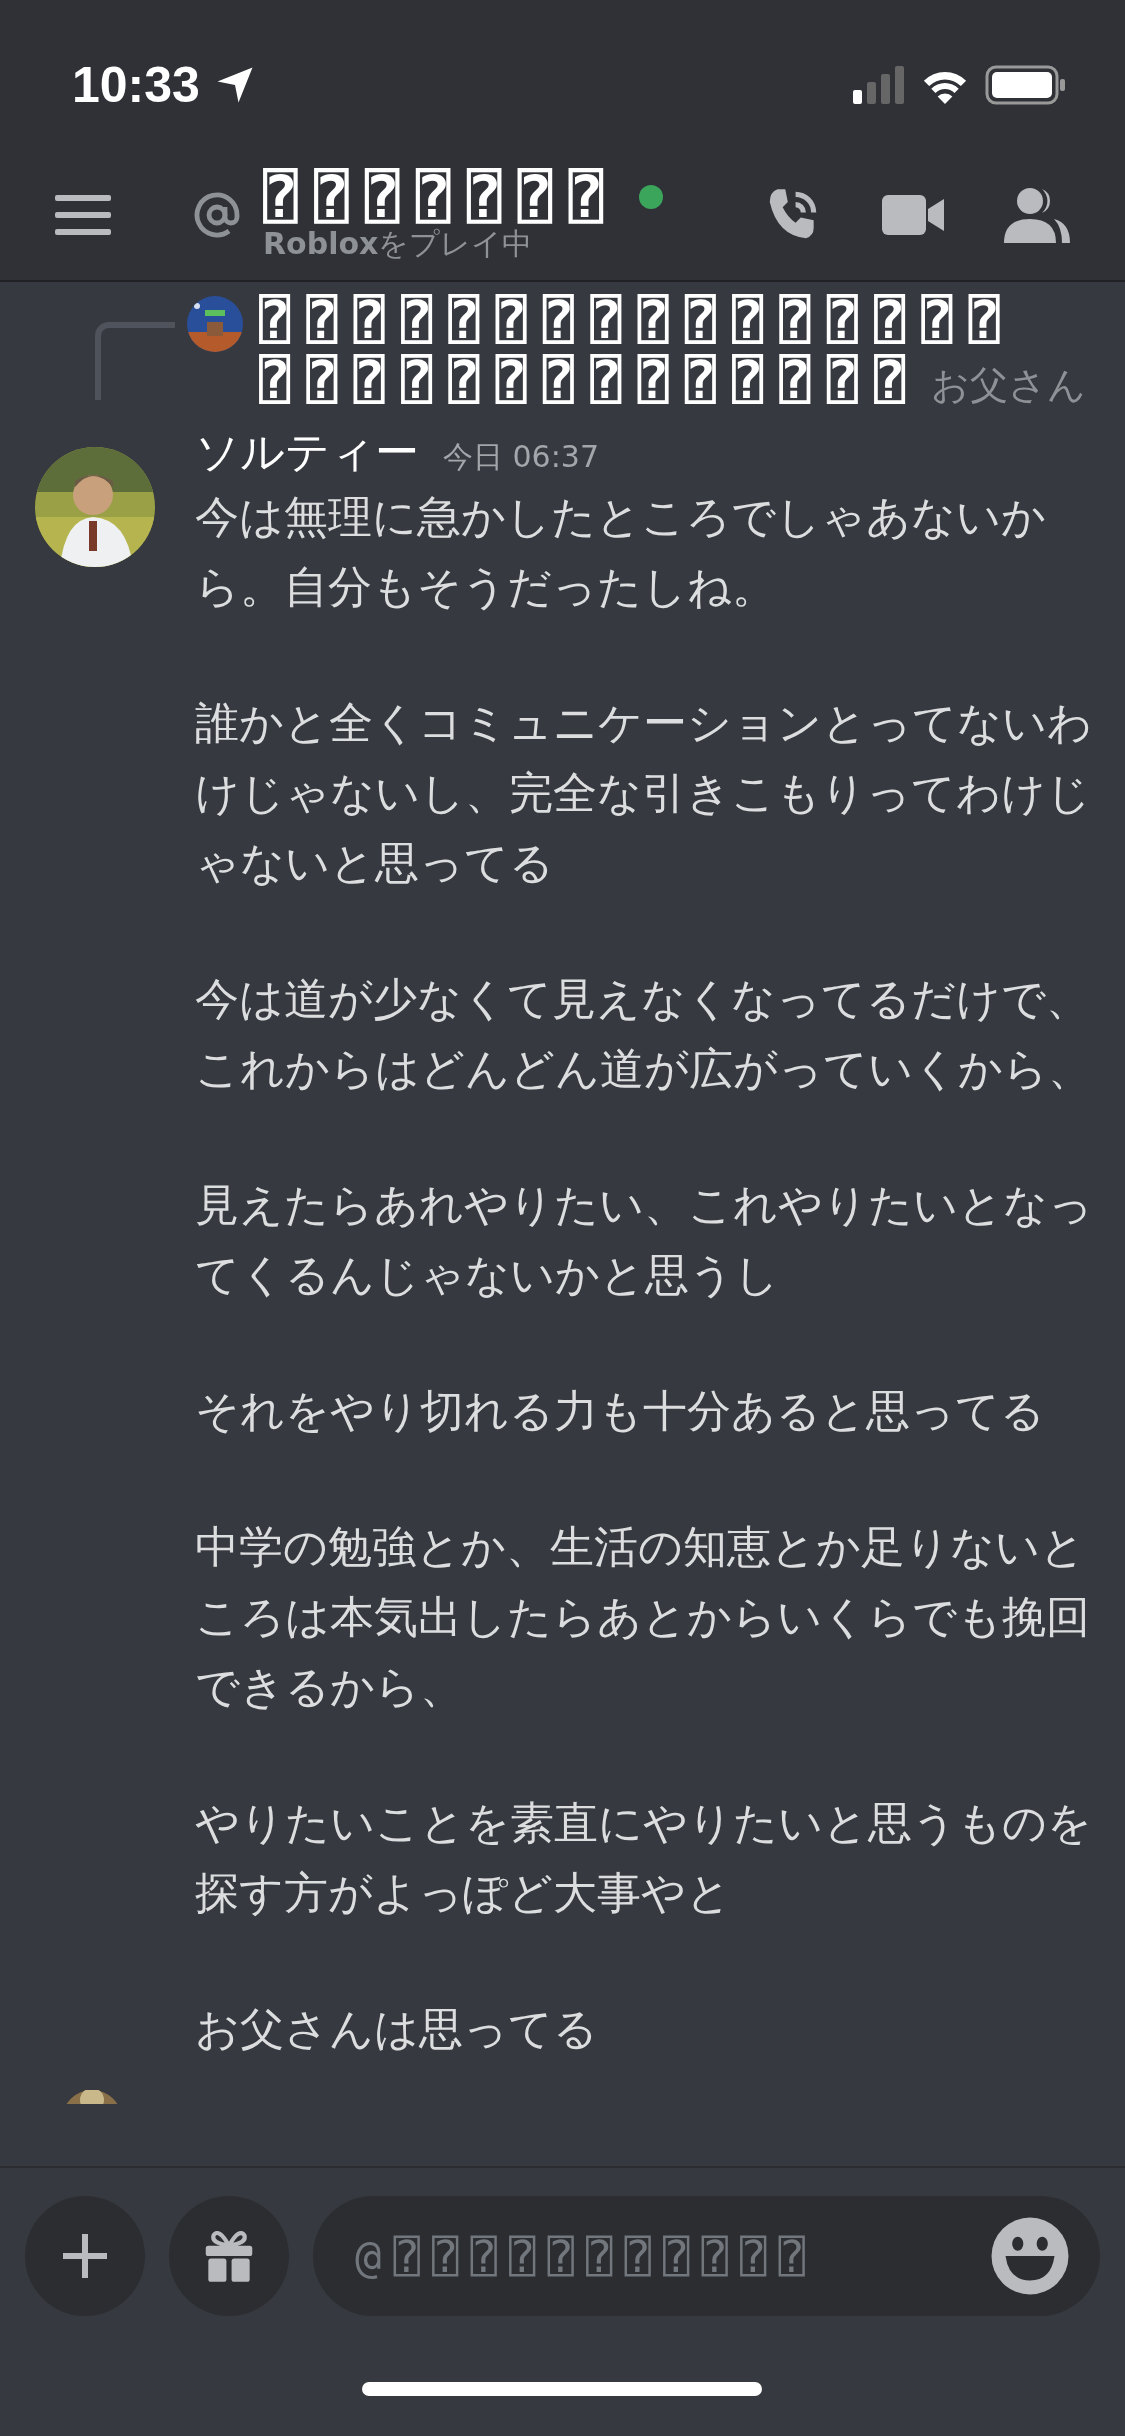 Image resolution: width=1125 pixels, height=2436 pixels. I want to click on signal-icon, so click(879, 85).